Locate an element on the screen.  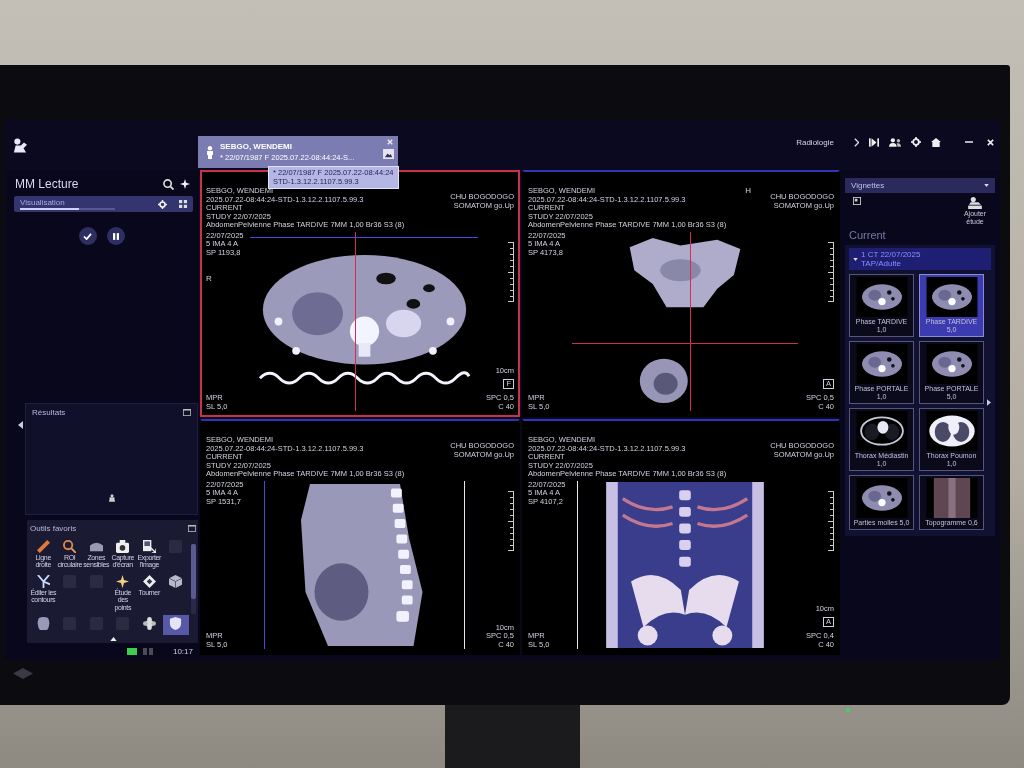
close-button is located at coordinates (390, 142).